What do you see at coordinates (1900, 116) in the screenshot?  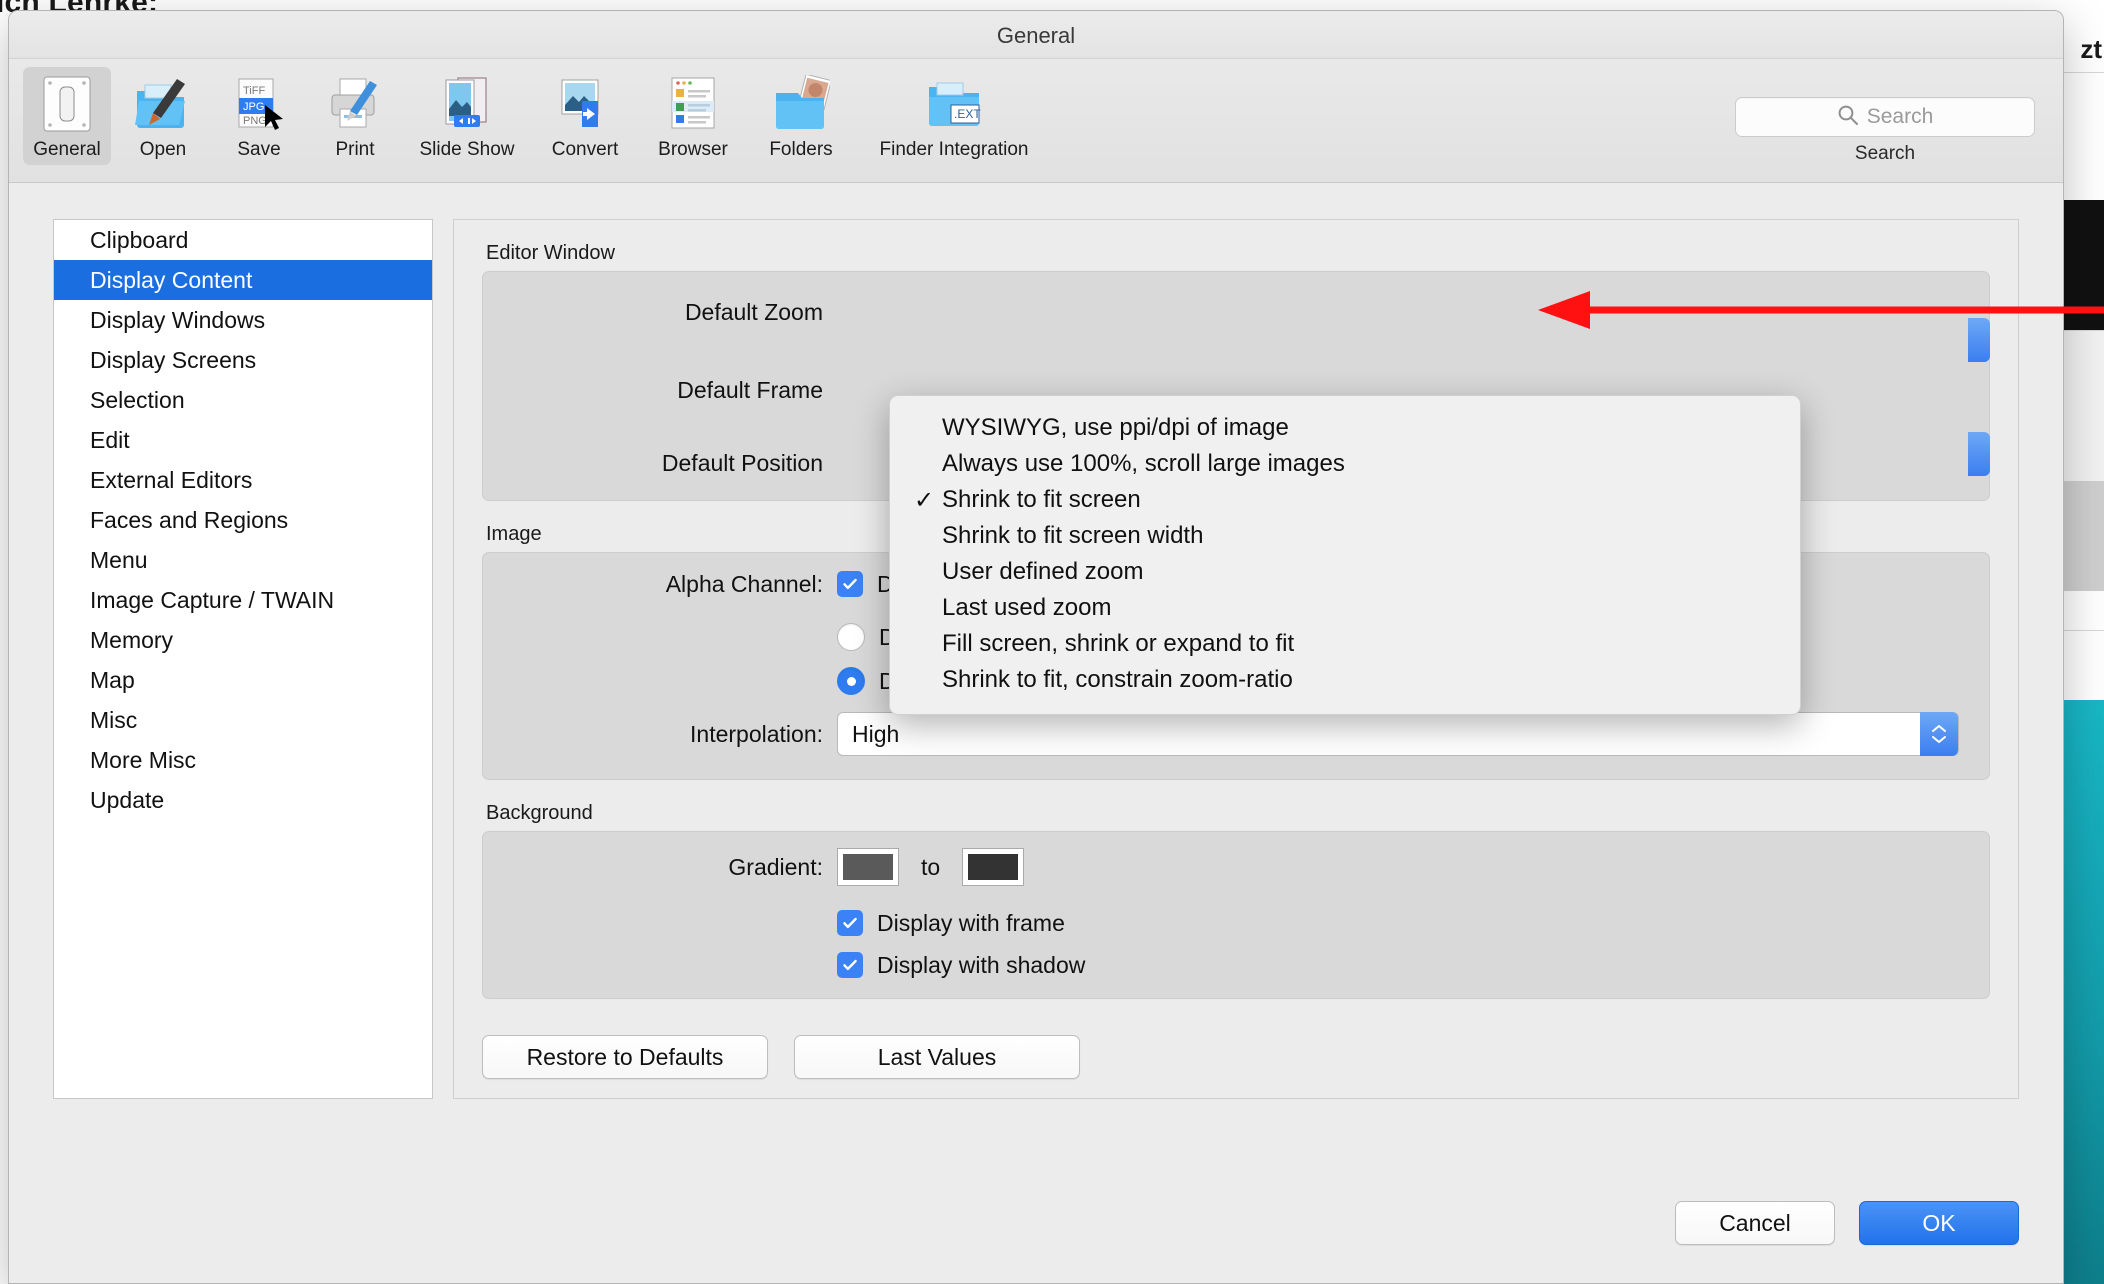 I see `search-placeholder: Search` at bounding box center [1900, 116].